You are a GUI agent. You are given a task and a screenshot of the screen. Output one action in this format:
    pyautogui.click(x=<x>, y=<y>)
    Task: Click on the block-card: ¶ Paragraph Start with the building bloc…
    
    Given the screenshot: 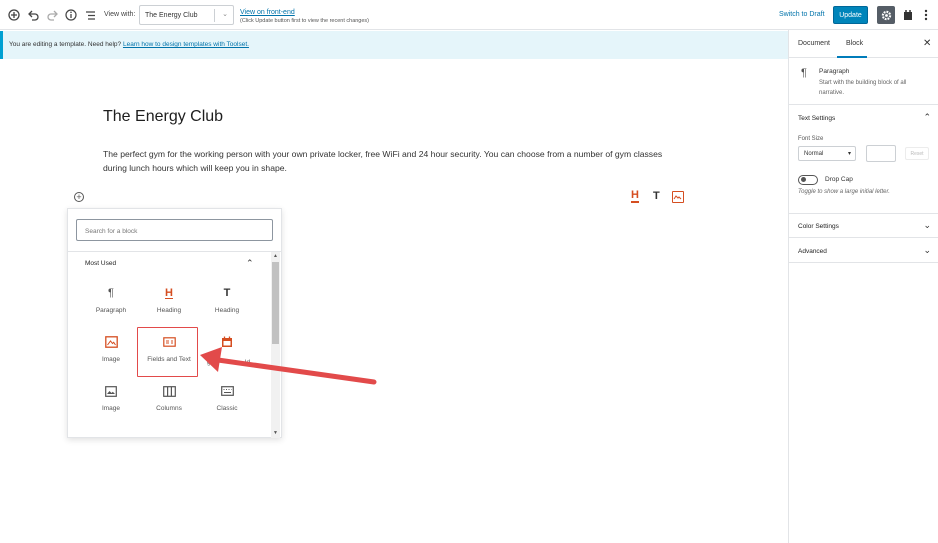 What is the action you would take?
    pyautogui.click(x=863, y=82)
    